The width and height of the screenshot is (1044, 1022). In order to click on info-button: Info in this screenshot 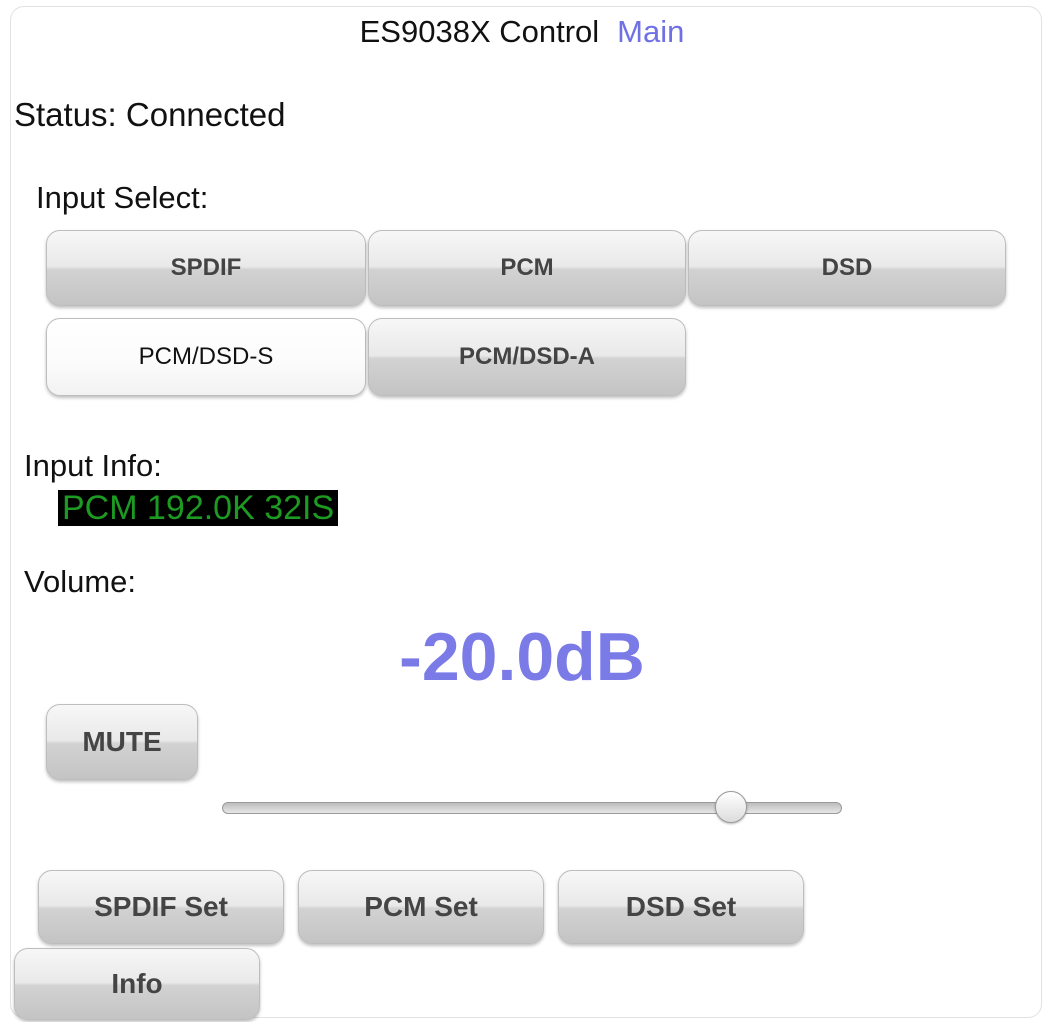, I will do `click(137, 984)`.